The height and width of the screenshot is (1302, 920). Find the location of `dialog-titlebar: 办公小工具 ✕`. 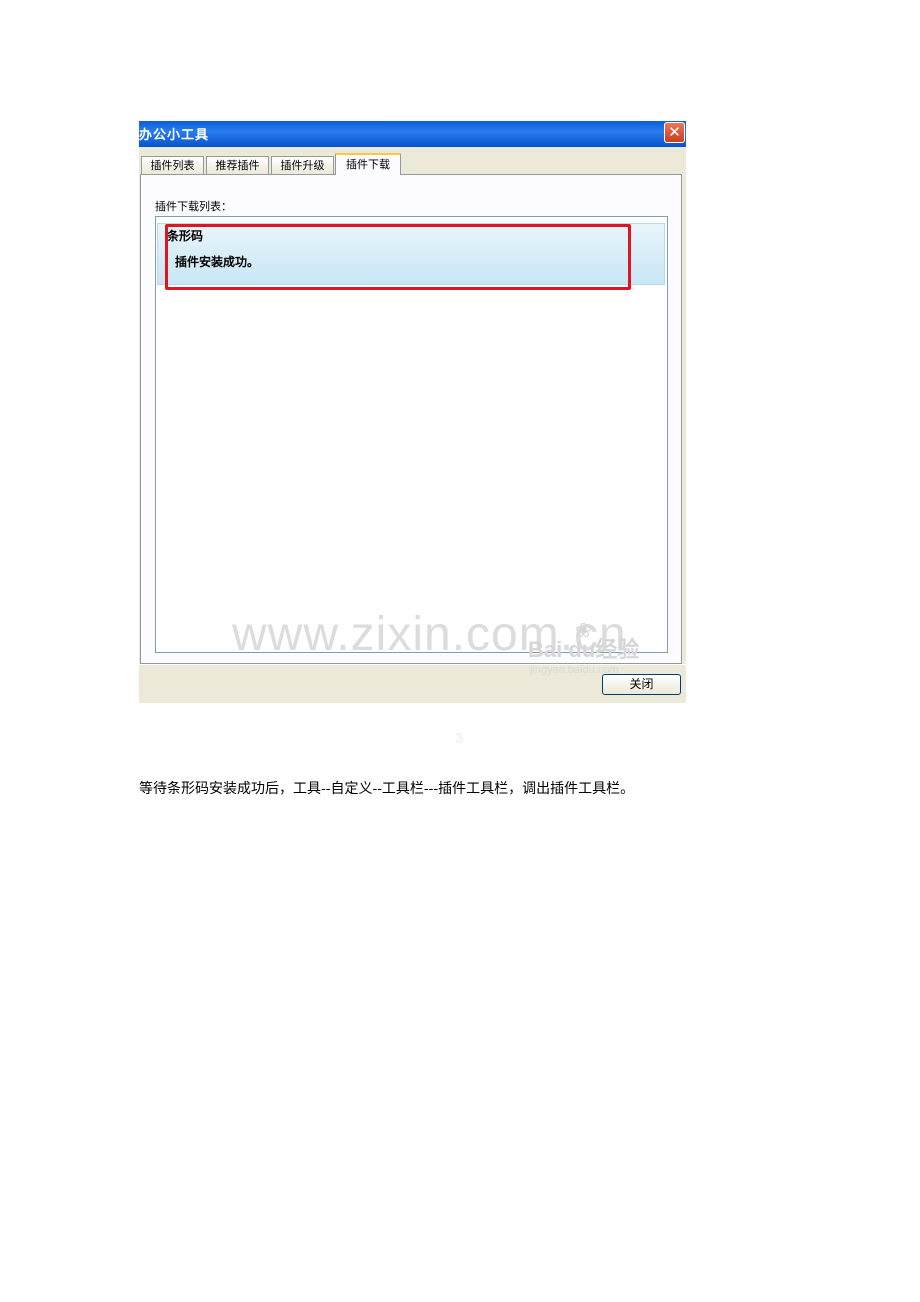

dialog-titlebar: 办公小工具 ✕ is located at coordinates (412, 134).